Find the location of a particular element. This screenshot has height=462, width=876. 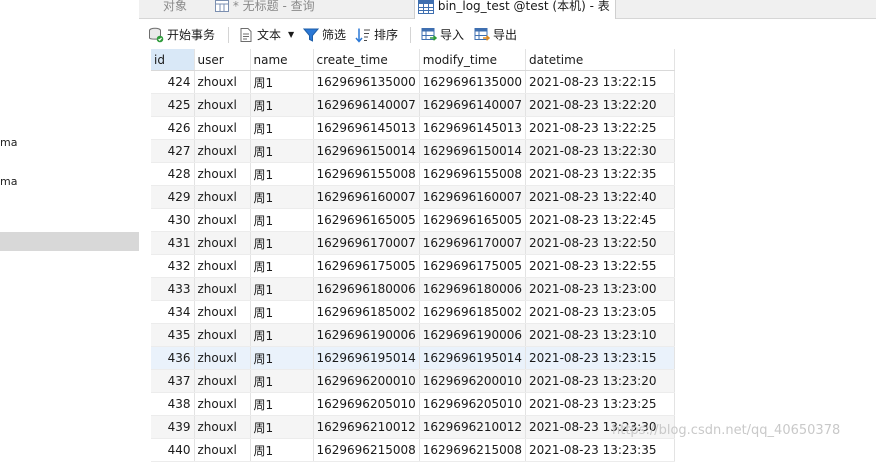

cell-modify-time: 1629696165005 is located at coordinates (473, 220).